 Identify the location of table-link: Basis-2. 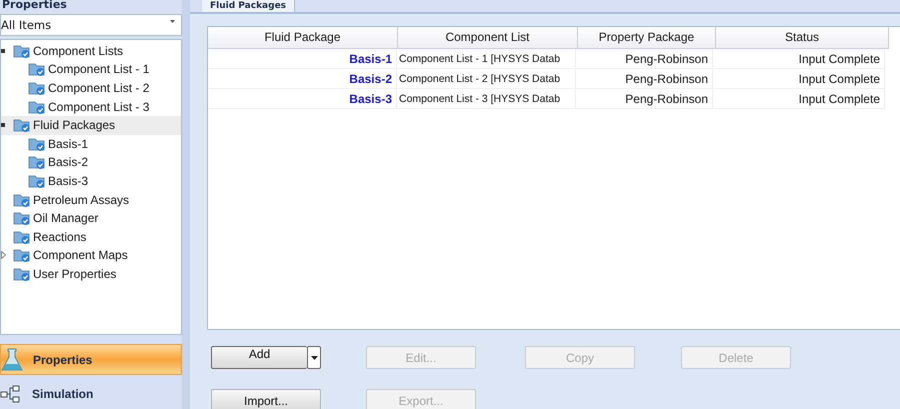
(302, 79).